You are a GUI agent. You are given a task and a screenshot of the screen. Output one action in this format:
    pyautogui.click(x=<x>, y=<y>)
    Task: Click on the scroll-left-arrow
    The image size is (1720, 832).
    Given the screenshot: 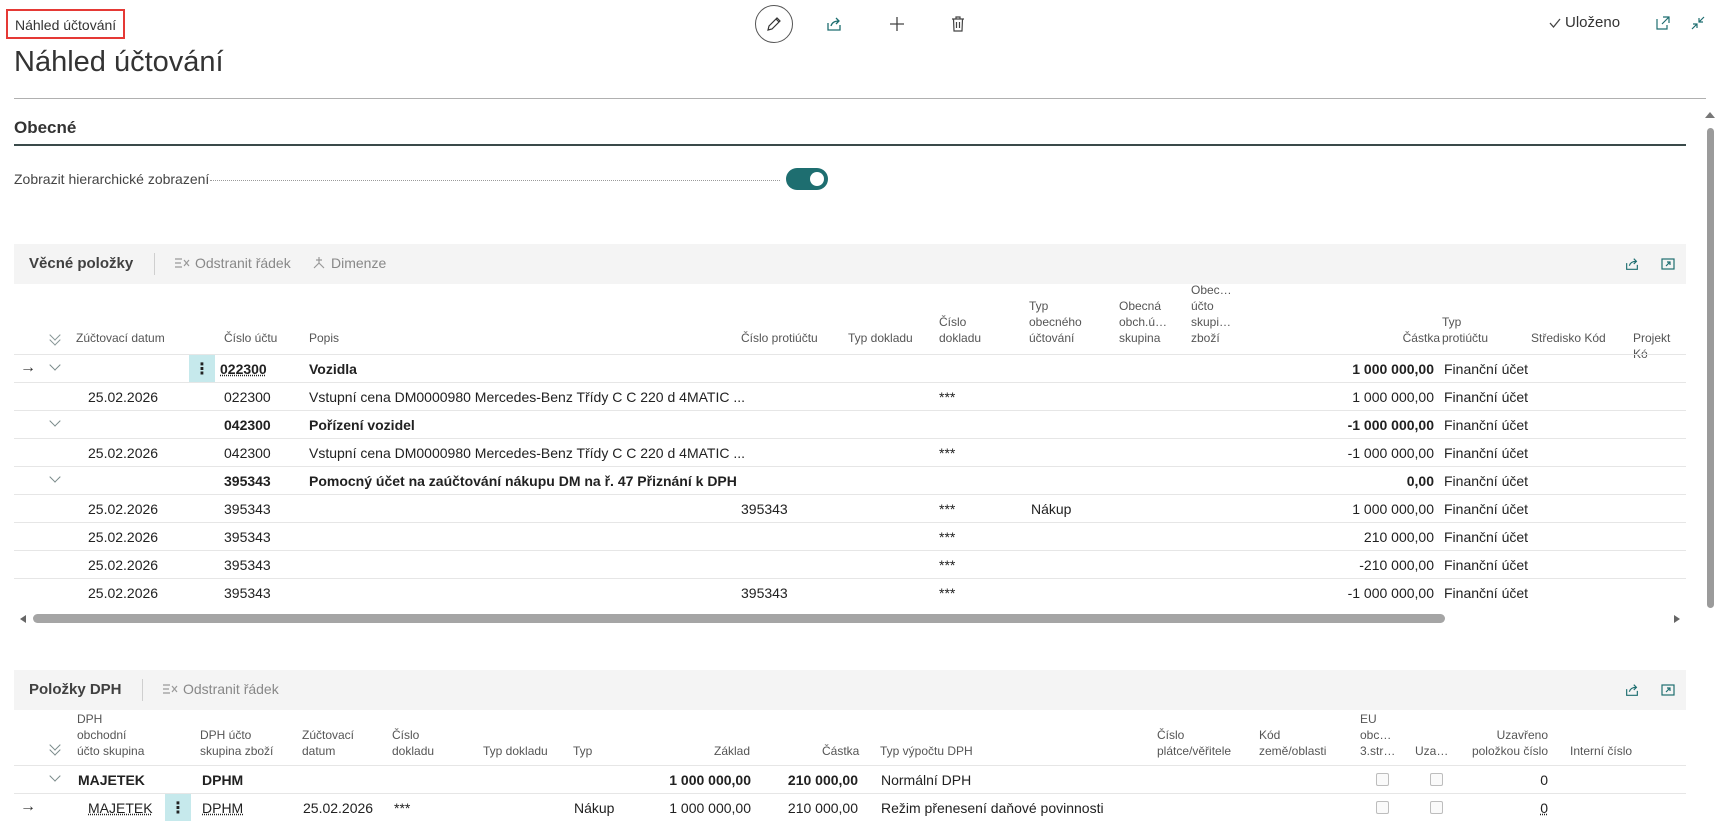 What is the action you would take?
    pyautogui.click(x=23, y=619)
    